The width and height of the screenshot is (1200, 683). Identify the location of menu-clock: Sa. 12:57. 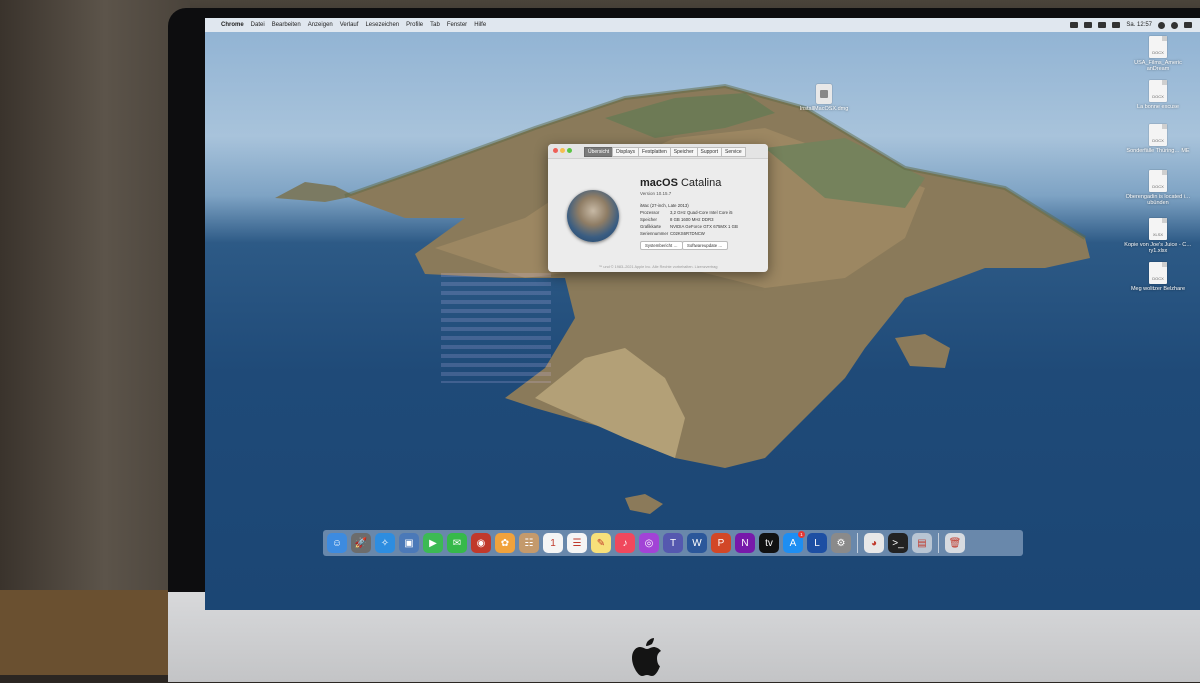
(1139, 25).